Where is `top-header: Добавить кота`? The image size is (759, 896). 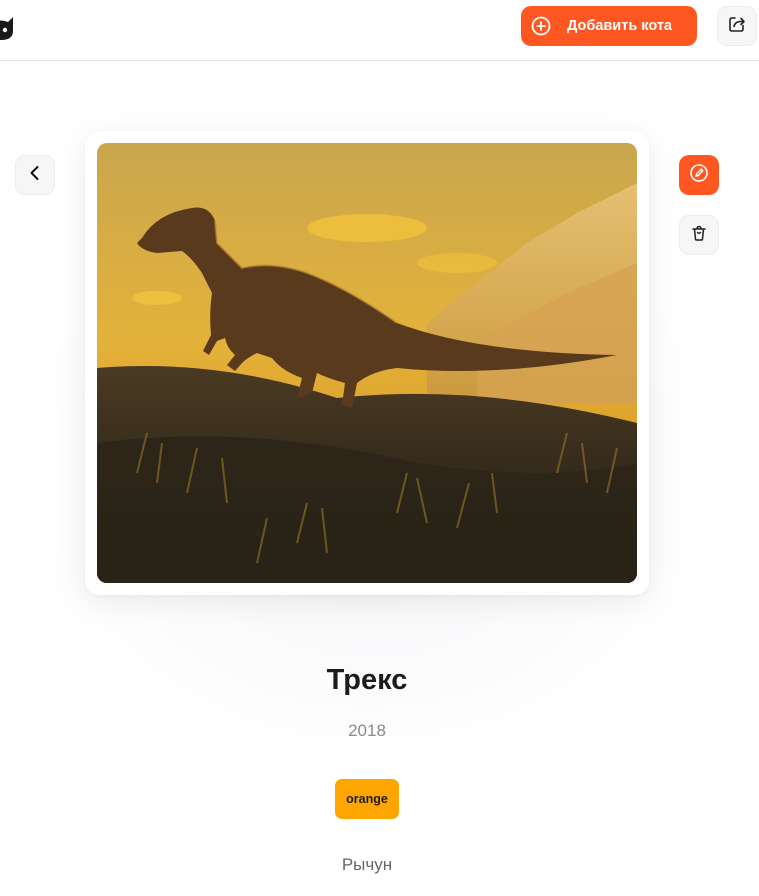 top-header: Добавить кота is located at coordinates (379, 30).